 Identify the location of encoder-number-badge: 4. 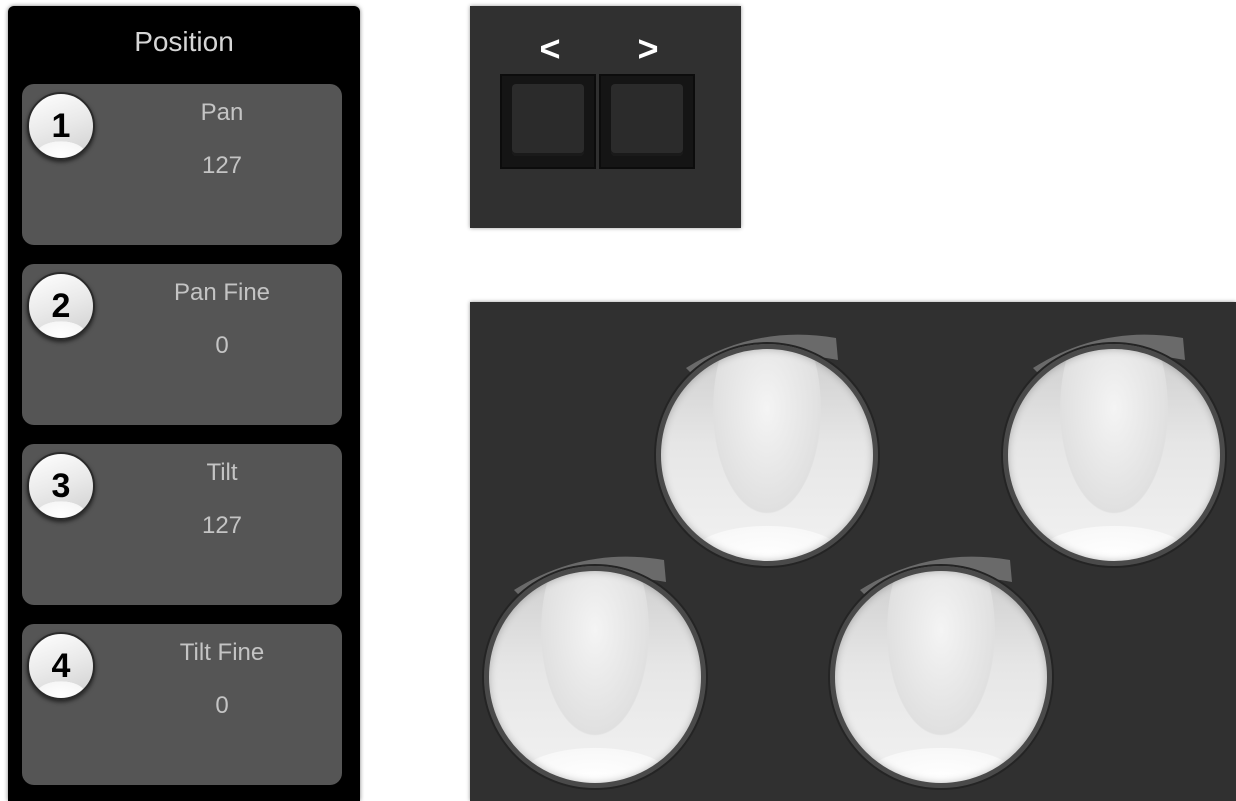
(61, 666).